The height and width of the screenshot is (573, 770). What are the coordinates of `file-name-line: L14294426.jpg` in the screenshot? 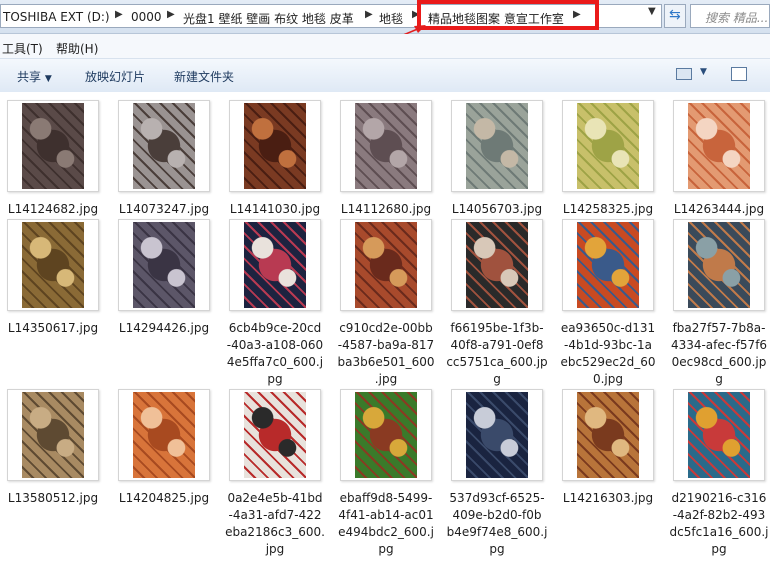 It's located at (164, 328).